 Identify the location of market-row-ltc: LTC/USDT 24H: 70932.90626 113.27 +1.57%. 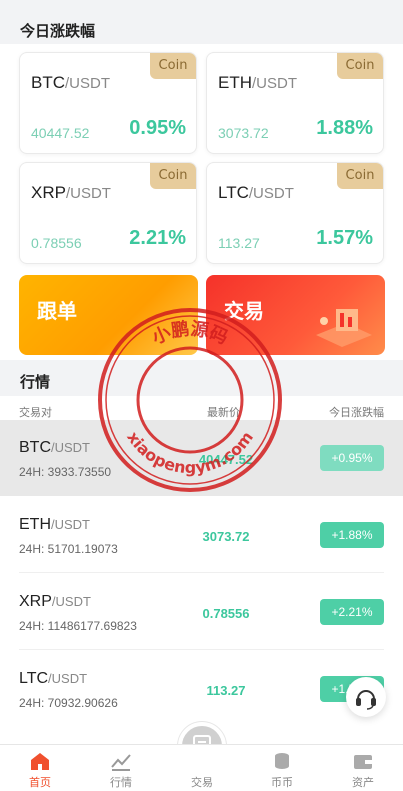
(201, 689).